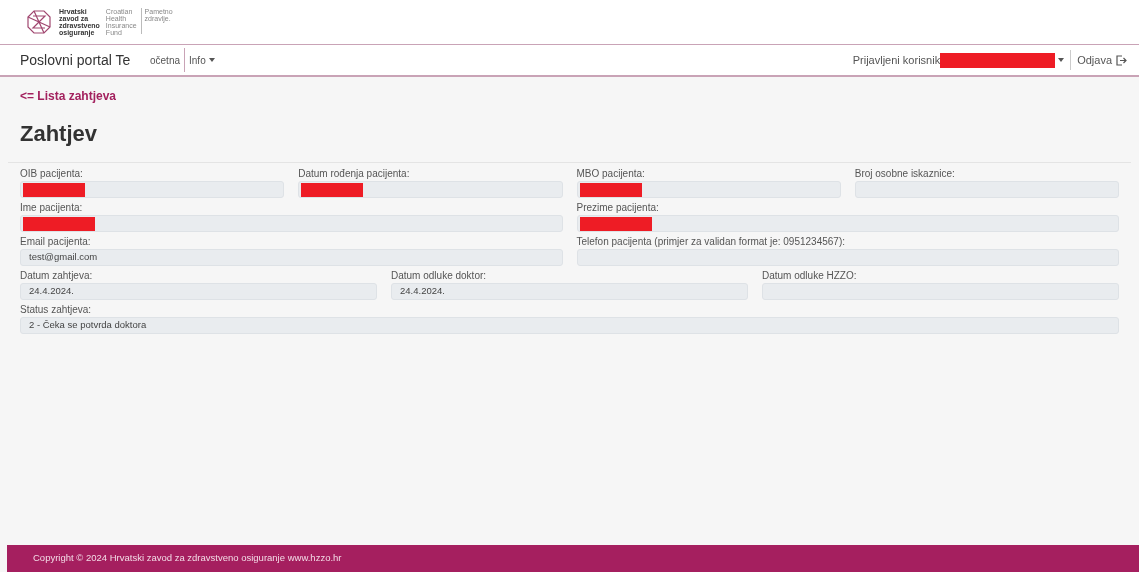 The image size is (1139, 572). I want to click on page-heading: Zahtjev, so click(59, 134).